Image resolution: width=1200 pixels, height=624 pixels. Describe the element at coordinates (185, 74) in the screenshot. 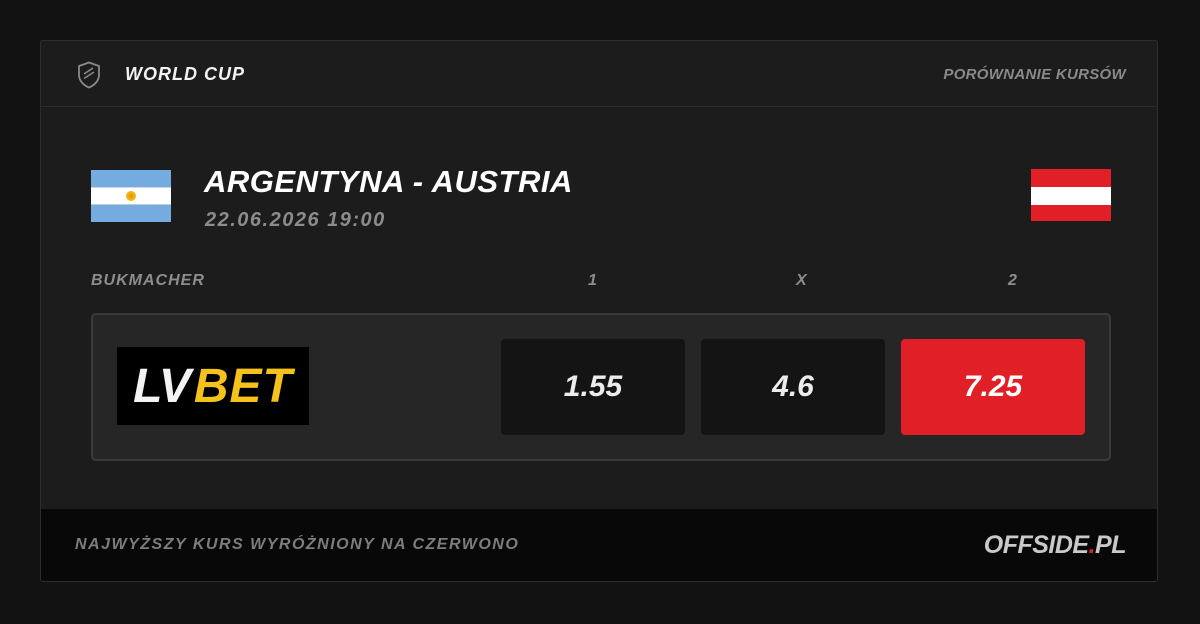

I see `competition-title: WORLD CUP` at that location.